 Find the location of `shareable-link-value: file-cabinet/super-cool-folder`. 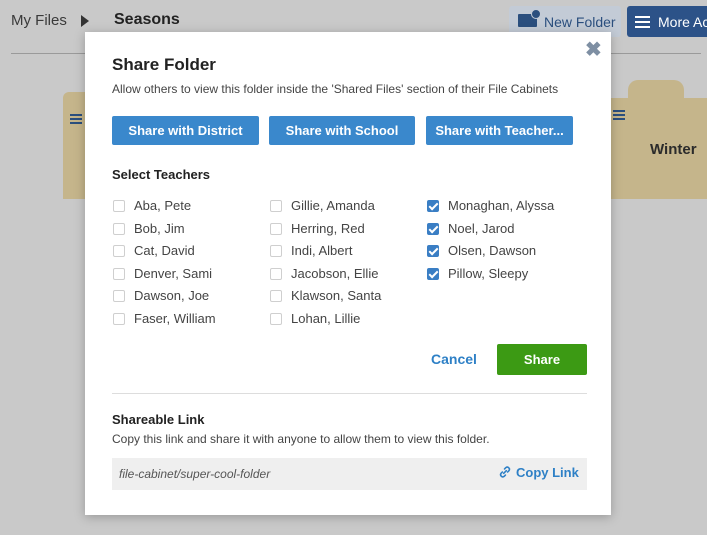

shareable-link-value: file-cabinet/super-cool-folder is located at coordinates (195, 474).